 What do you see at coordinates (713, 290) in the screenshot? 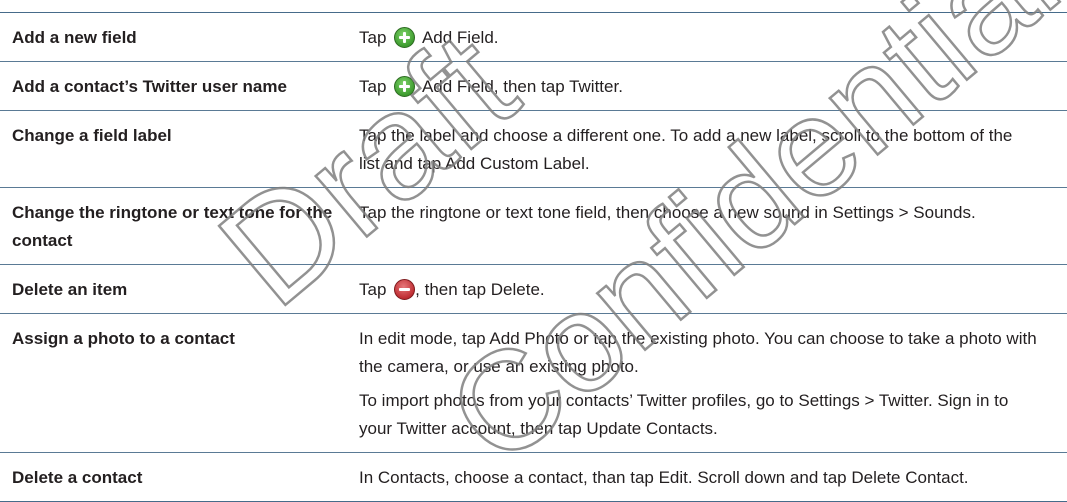
I see `action-cell: Tap , then tap Delete.` at bounding box center [713, 290].